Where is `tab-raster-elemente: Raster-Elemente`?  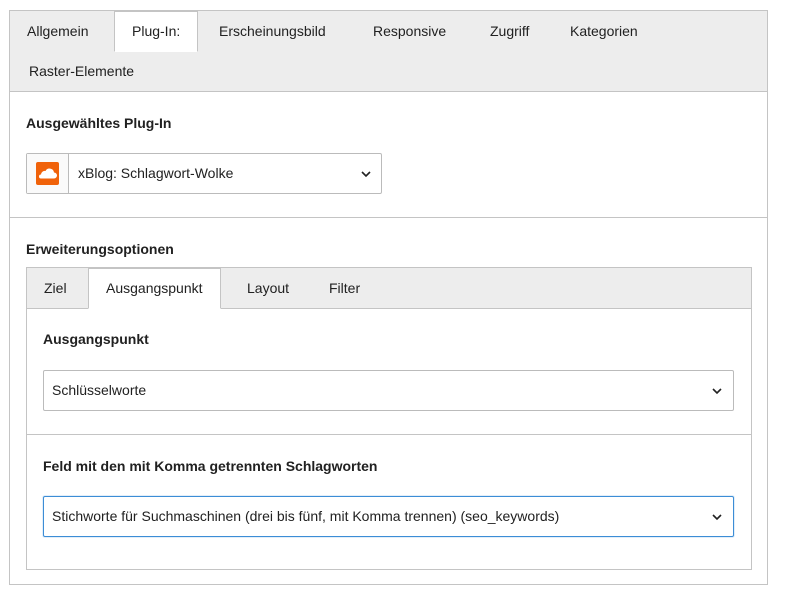 tab-raster-elemente: Raster-Elemente is located at coordinates (81, 71).